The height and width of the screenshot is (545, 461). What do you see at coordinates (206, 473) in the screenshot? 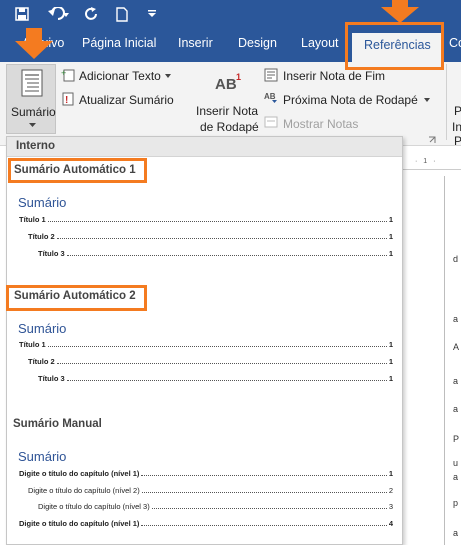
I see `toc-preview-line: Digite o título do capítulo (nível 1) 1` at bounding box center [206, 473].